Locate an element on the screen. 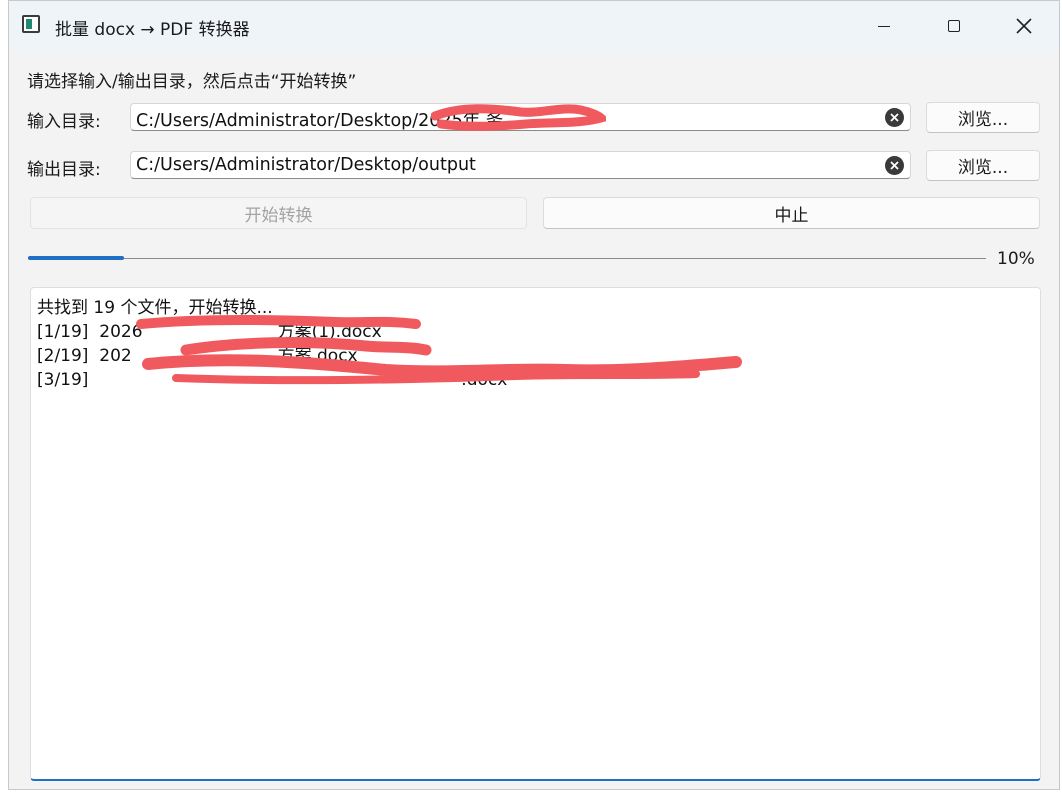 Image resolution: width=1062 pixels, height=792 pixels. maximize-icon is located at coordinates (954, 26).